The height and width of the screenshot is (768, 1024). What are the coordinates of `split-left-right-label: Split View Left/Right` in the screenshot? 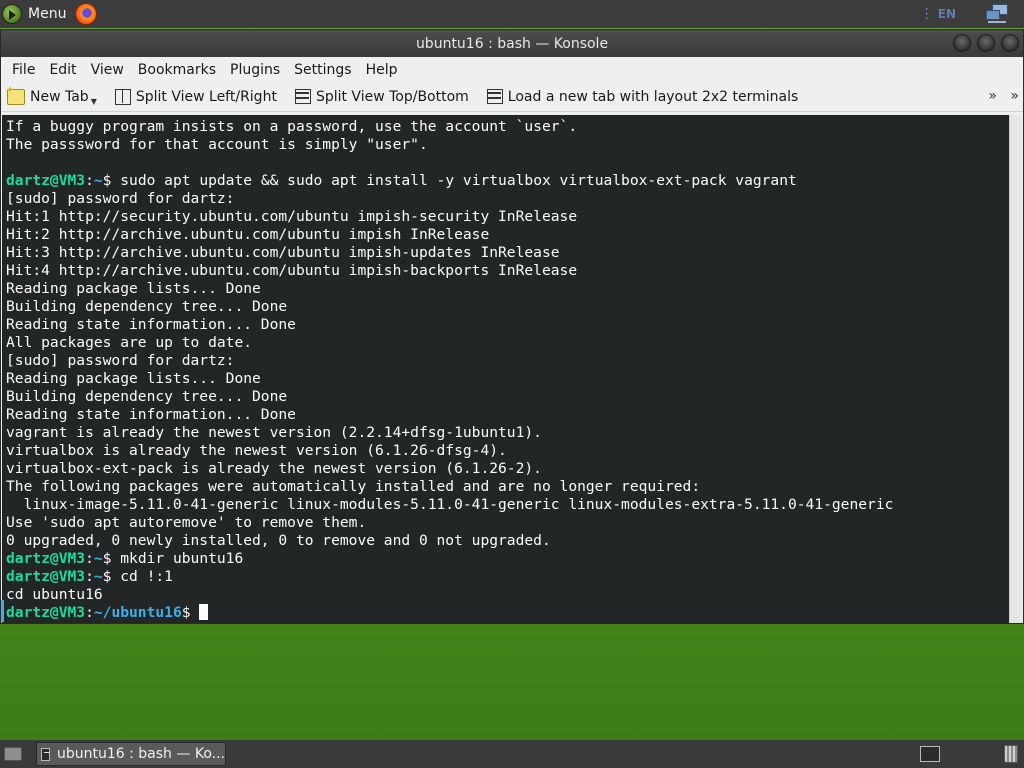 It's located at (206, 96).